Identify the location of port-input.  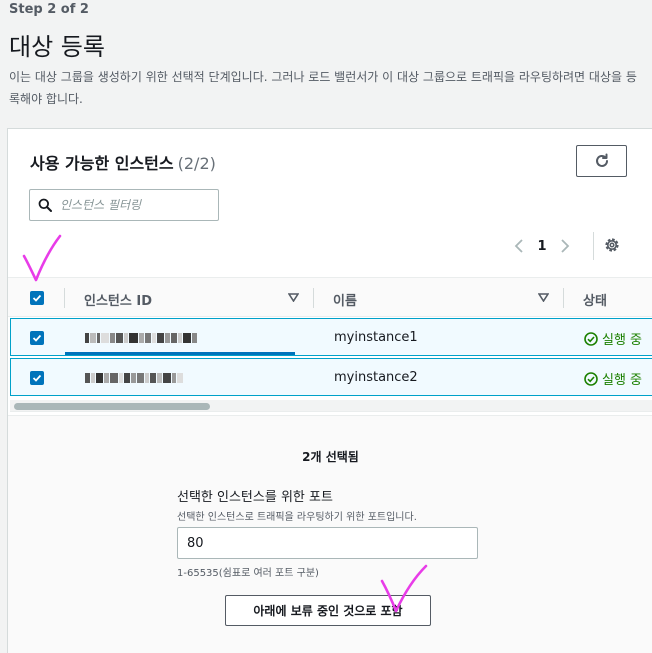
(327, 543).